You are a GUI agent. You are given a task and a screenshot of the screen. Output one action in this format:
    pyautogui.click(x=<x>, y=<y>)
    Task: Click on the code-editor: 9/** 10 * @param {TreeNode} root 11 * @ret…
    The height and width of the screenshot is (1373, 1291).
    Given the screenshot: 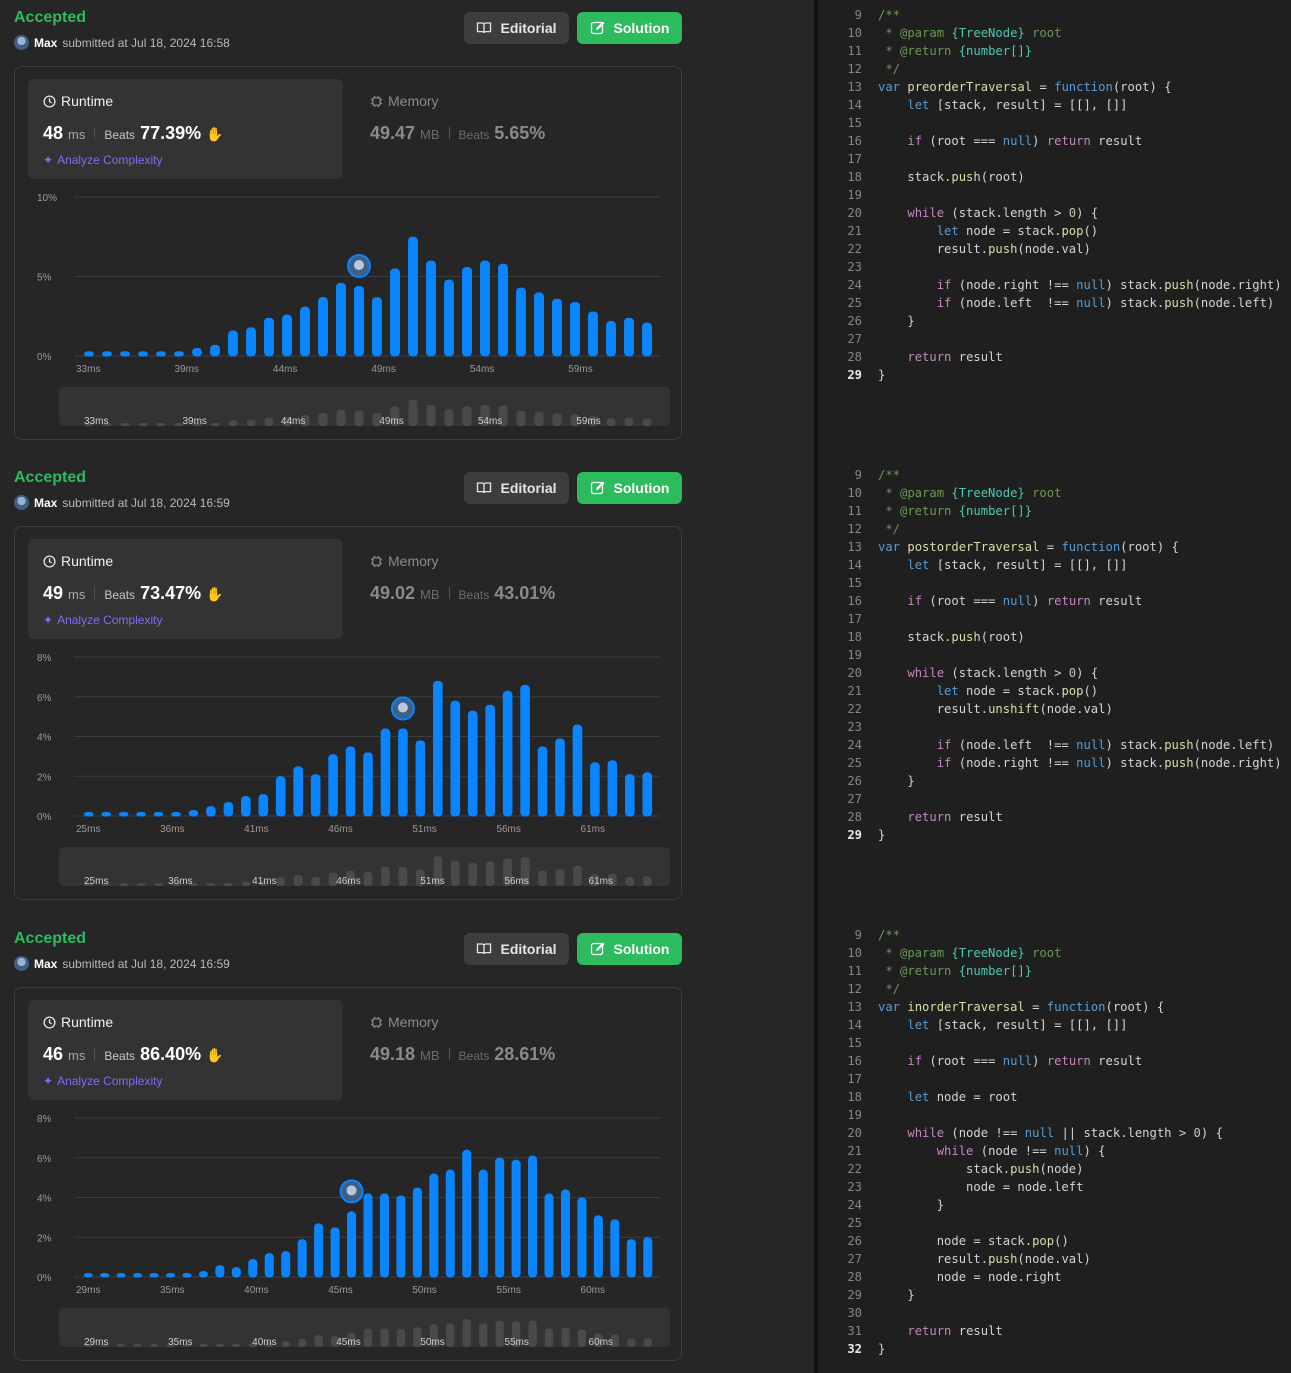 What is the action you would take?
    pyautogui.click(x=1054, y=1146)
    